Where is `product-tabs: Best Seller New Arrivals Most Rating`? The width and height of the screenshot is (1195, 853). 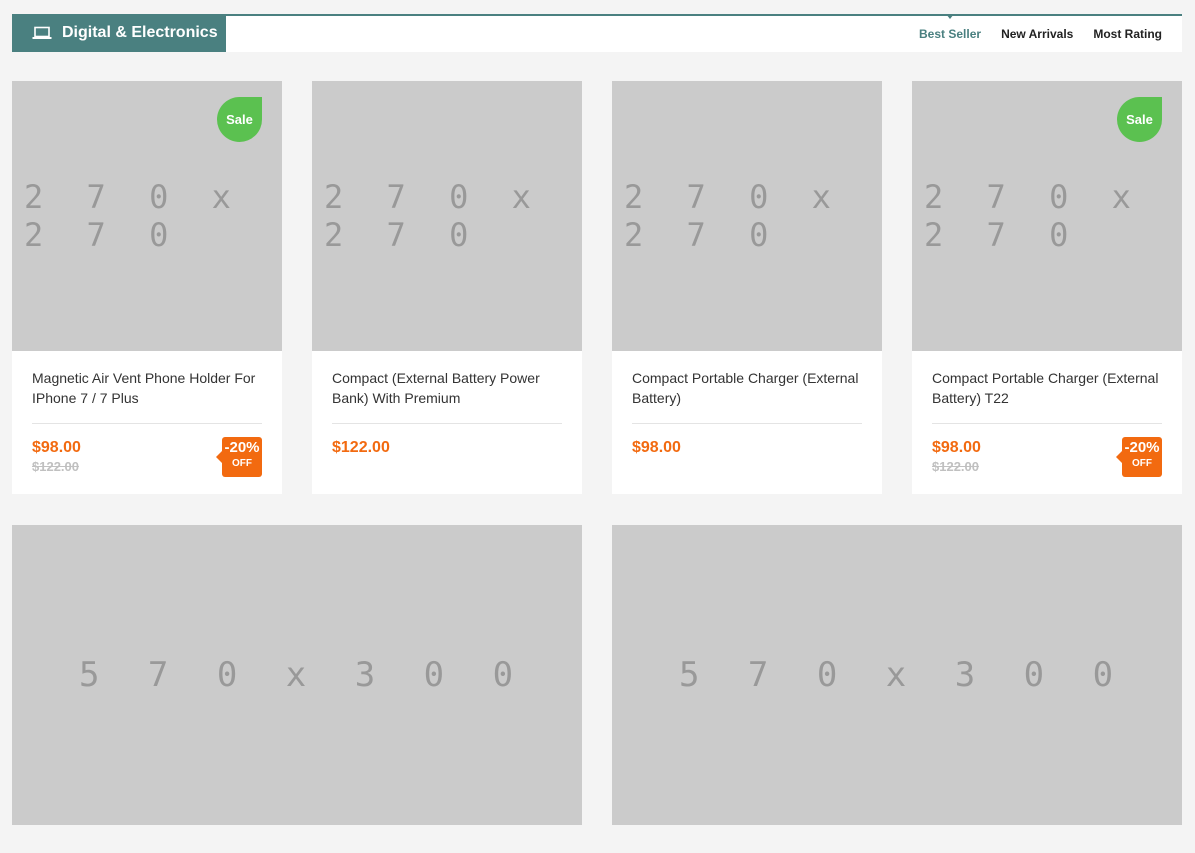
product-tabs: Best Seller New Arrivals Most Rating is located at coordinates (1030, 34).